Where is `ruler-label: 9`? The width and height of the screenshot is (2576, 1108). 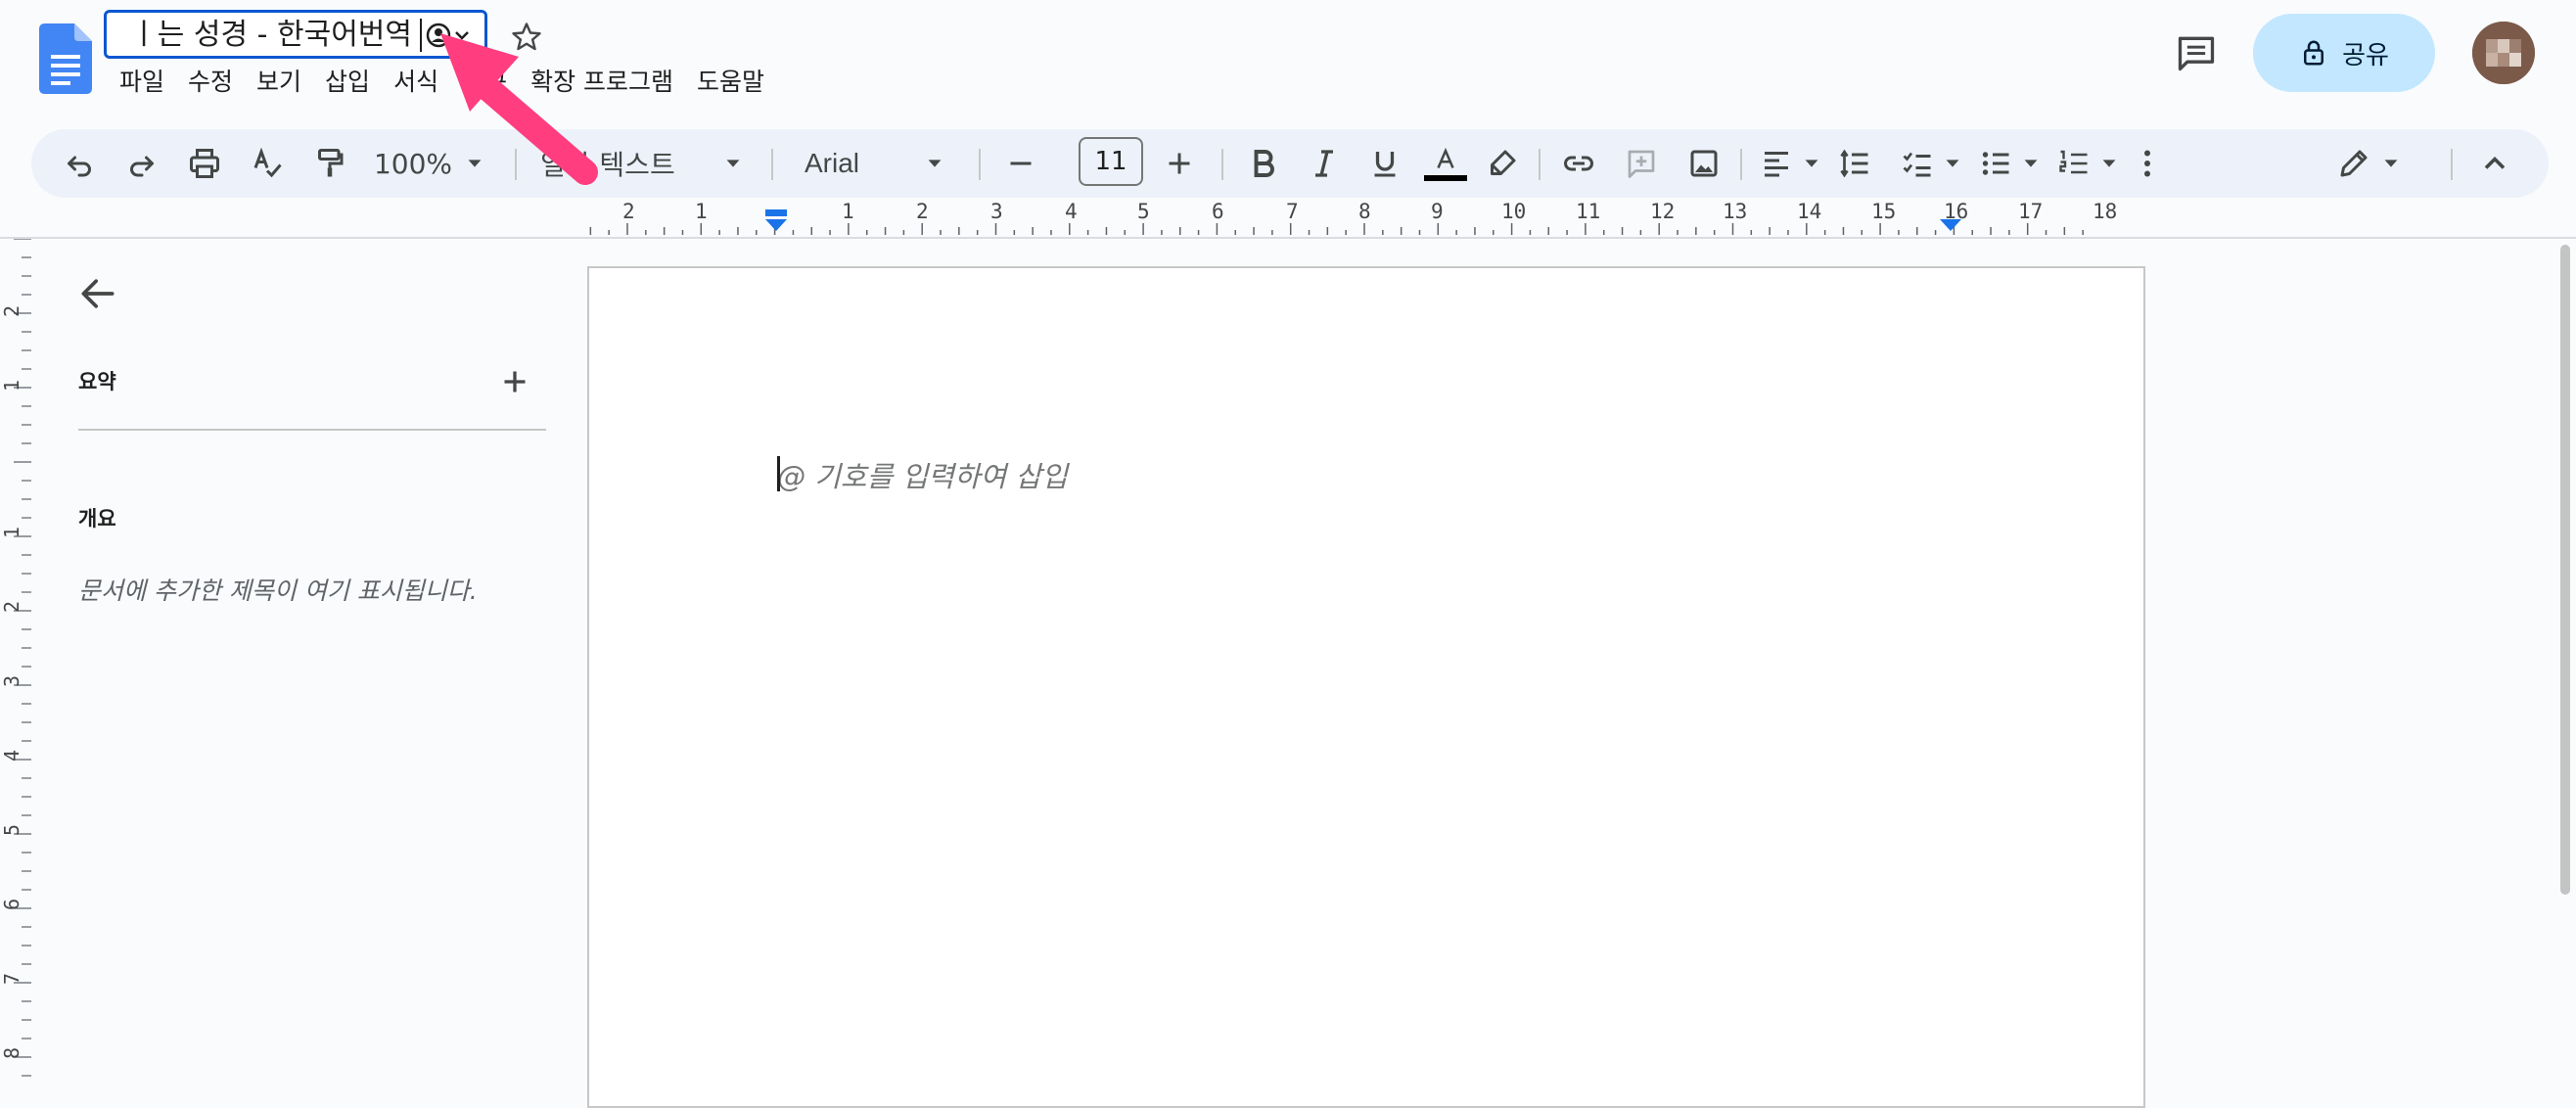
ruler-label: 9 is located at coordinates (1438, 211).